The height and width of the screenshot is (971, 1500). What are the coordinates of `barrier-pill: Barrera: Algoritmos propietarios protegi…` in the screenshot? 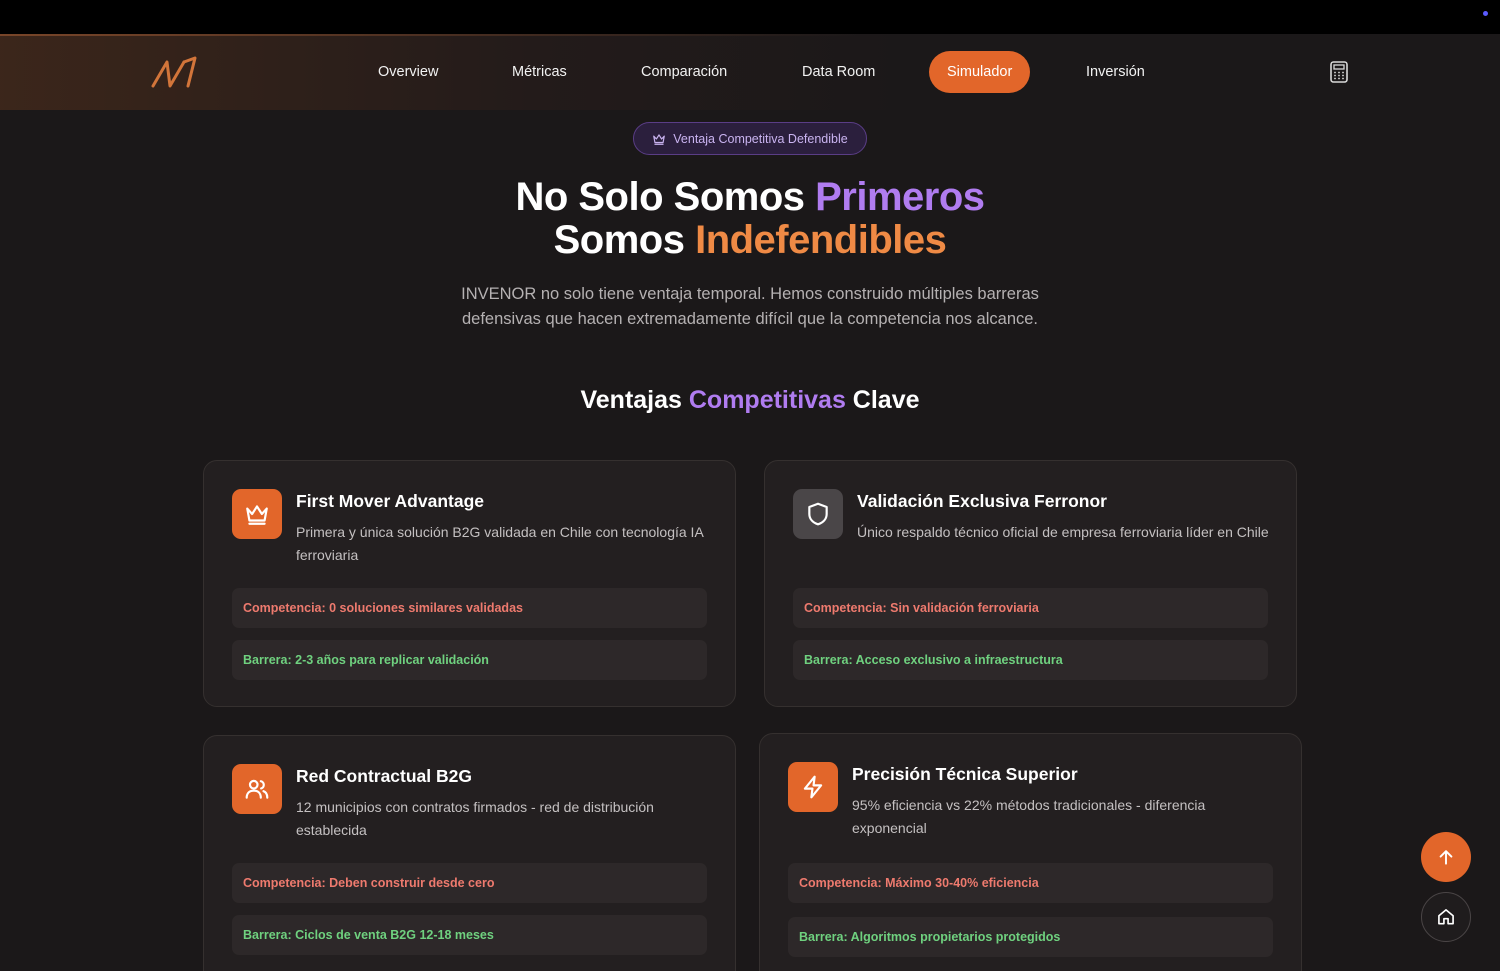 It's located at (1030, 937).